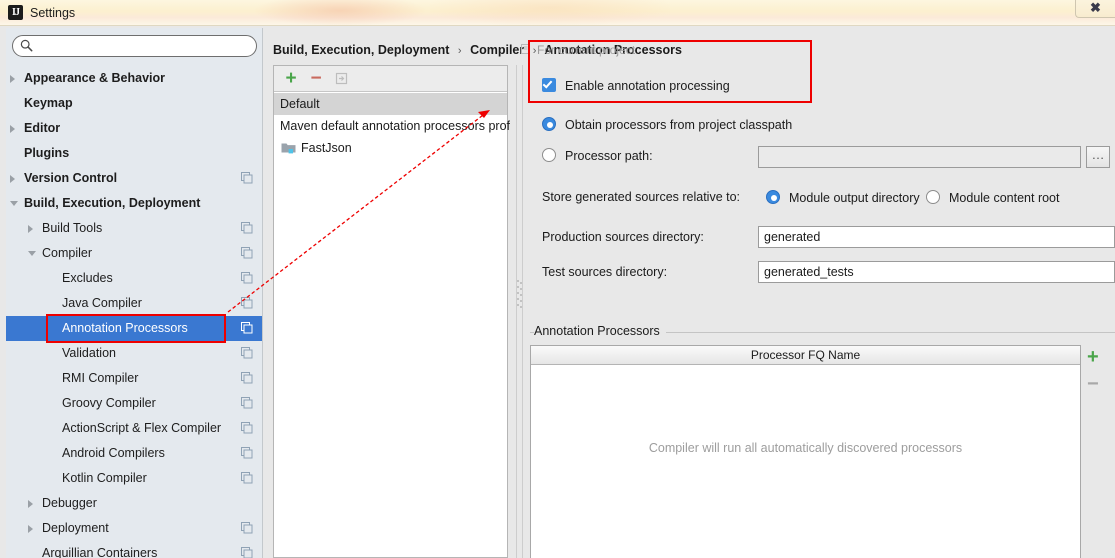 The width and height of the screenshot is (1115, 558). I want to click on obtain-from-classpath-radio, so click(549, 124).